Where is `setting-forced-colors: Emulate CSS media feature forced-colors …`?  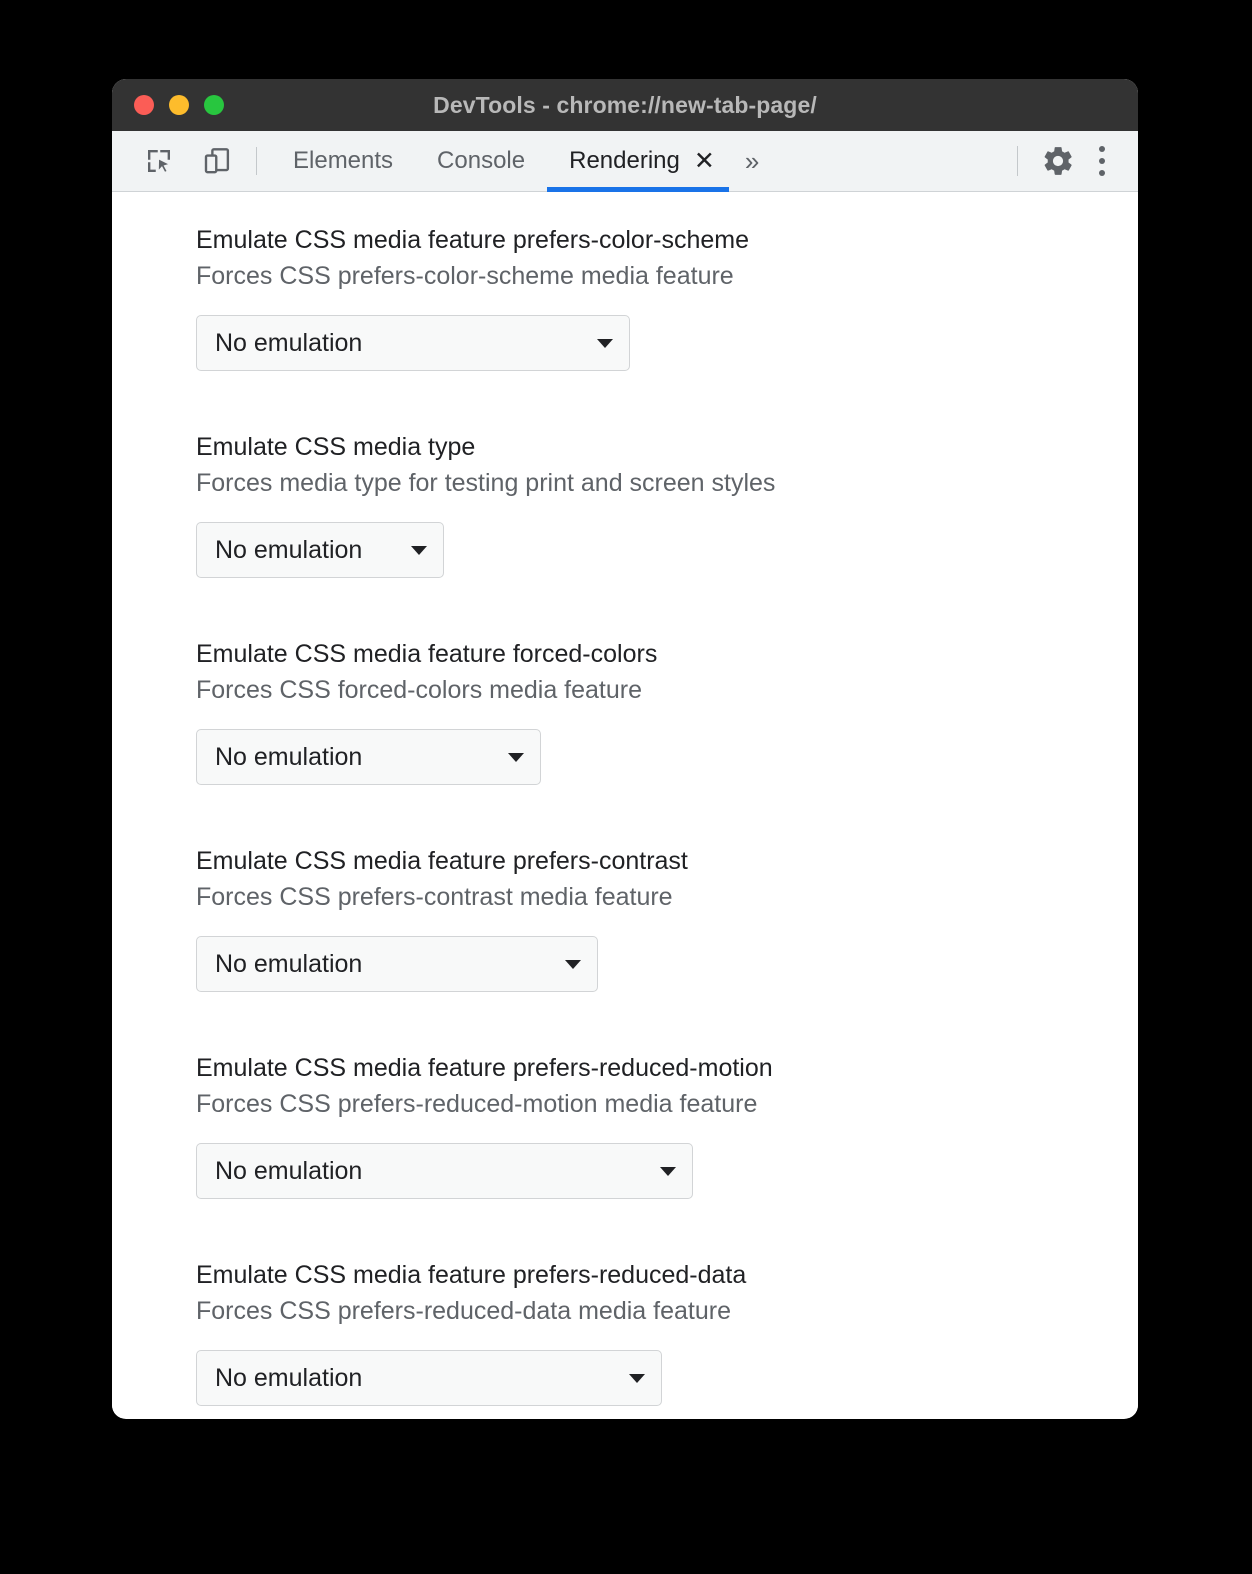 setting-forced-colors: Emulate CSS media feature forced-colors … is located at coordinates (625, 713).